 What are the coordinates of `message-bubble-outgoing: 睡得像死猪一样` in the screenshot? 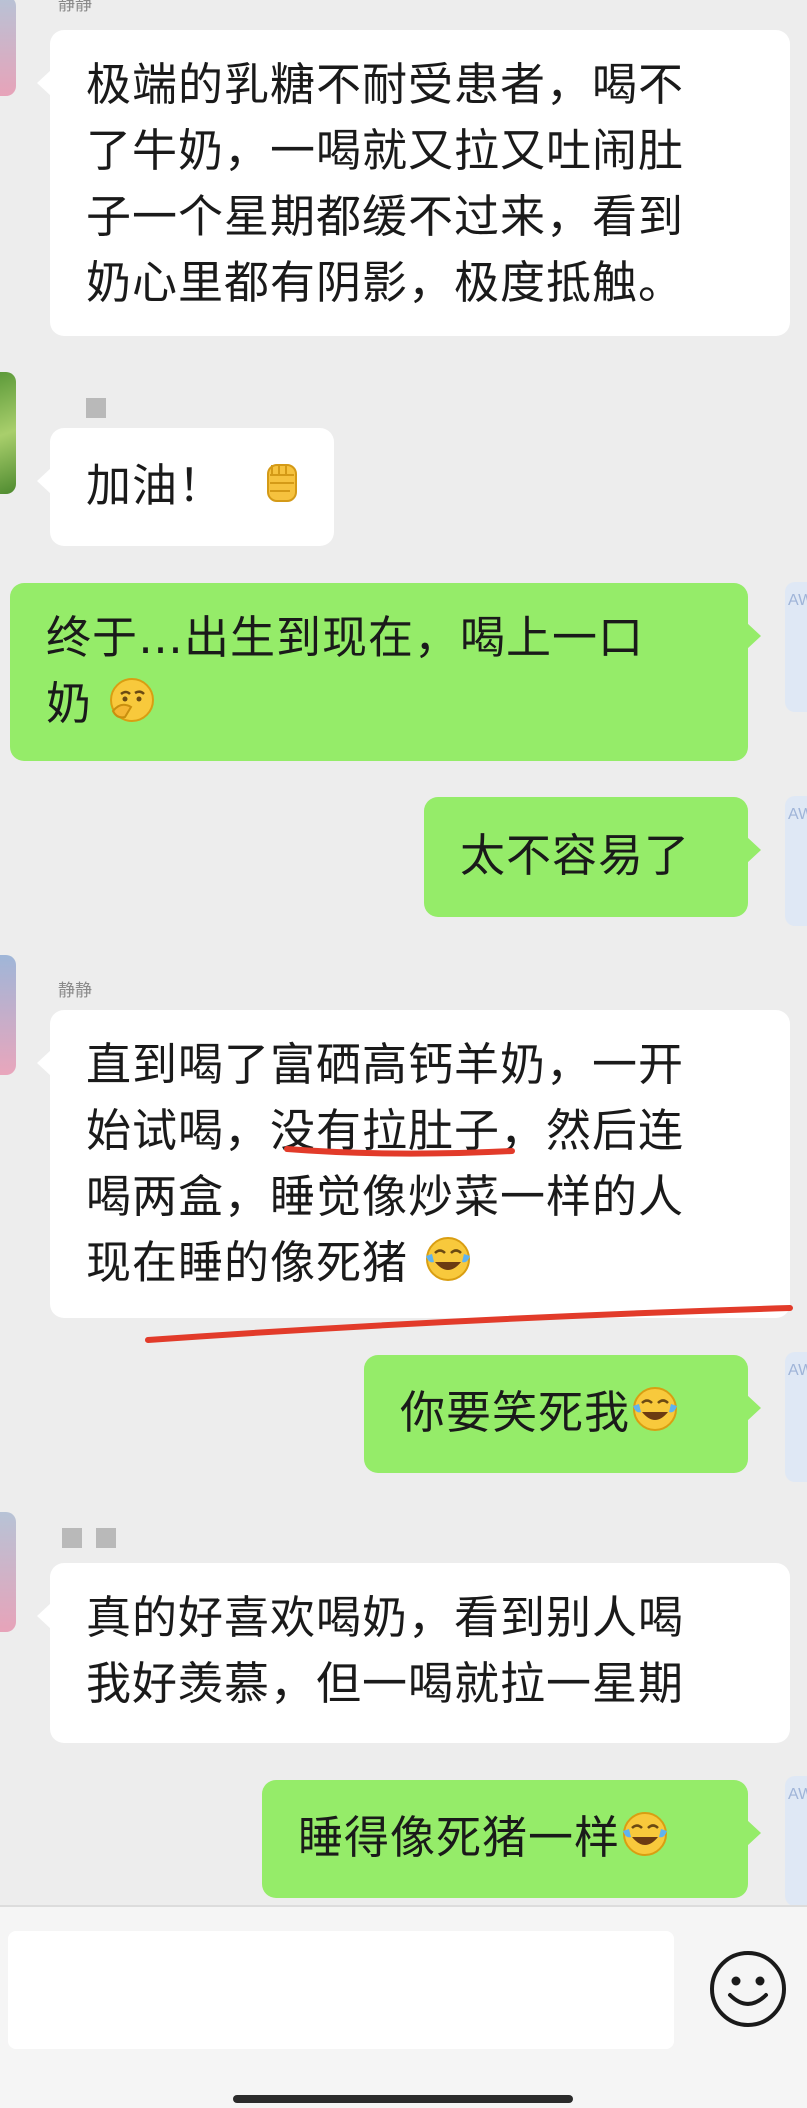 It's located at (511, 1839).